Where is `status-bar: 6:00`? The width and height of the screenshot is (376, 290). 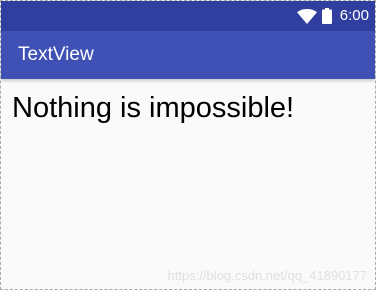 status-bar: 6:00 is located at coordinates (188, 16).